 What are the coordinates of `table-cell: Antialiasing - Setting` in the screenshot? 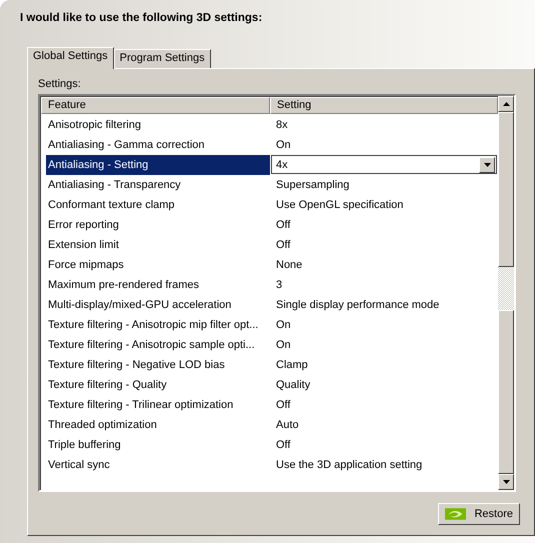 It's located at (158, 165).